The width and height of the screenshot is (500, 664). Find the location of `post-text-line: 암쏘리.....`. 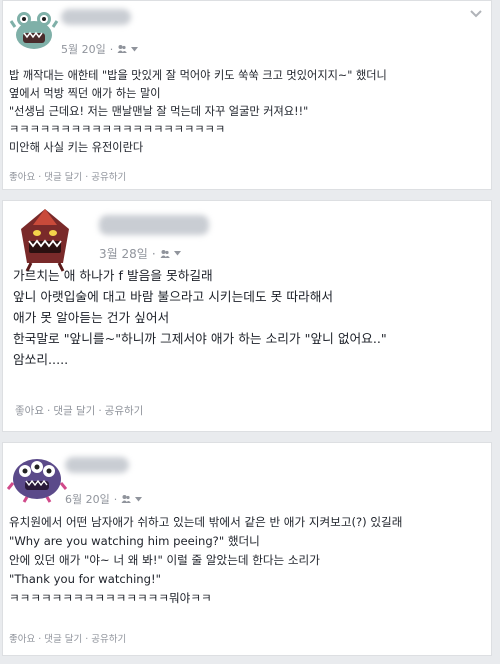

post-text-line: 암쏘리..... is located at coordinates (41, 359).